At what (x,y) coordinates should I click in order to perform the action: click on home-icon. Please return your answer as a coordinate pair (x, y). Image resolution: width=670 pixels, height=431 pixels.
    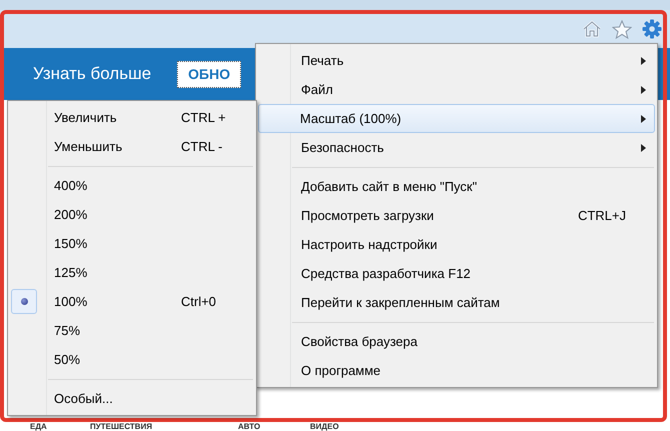
    Looking at the image, I should click on (592, 29).